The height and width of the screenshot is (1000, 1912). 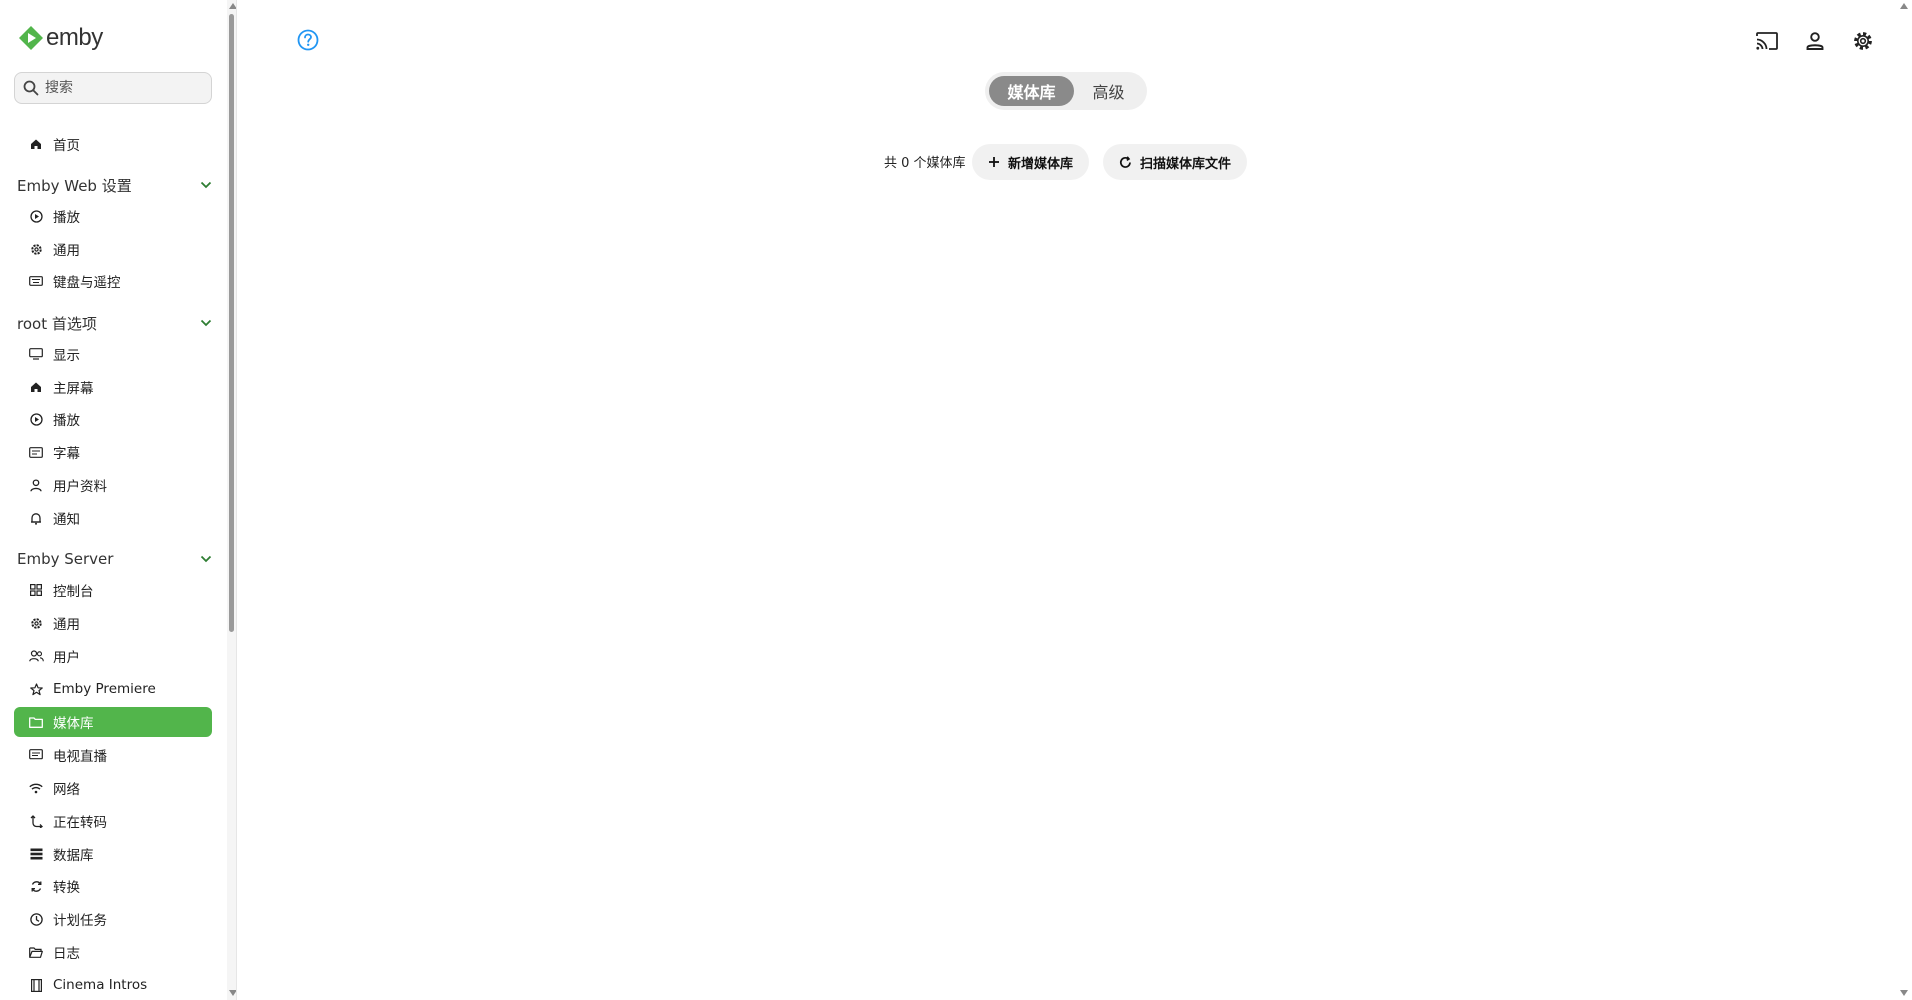 What do you see at coordinates (113, 452) in the screenshot?
I see `sidebar-item-subtitles: 字幕` at bounding box center [113, 452].